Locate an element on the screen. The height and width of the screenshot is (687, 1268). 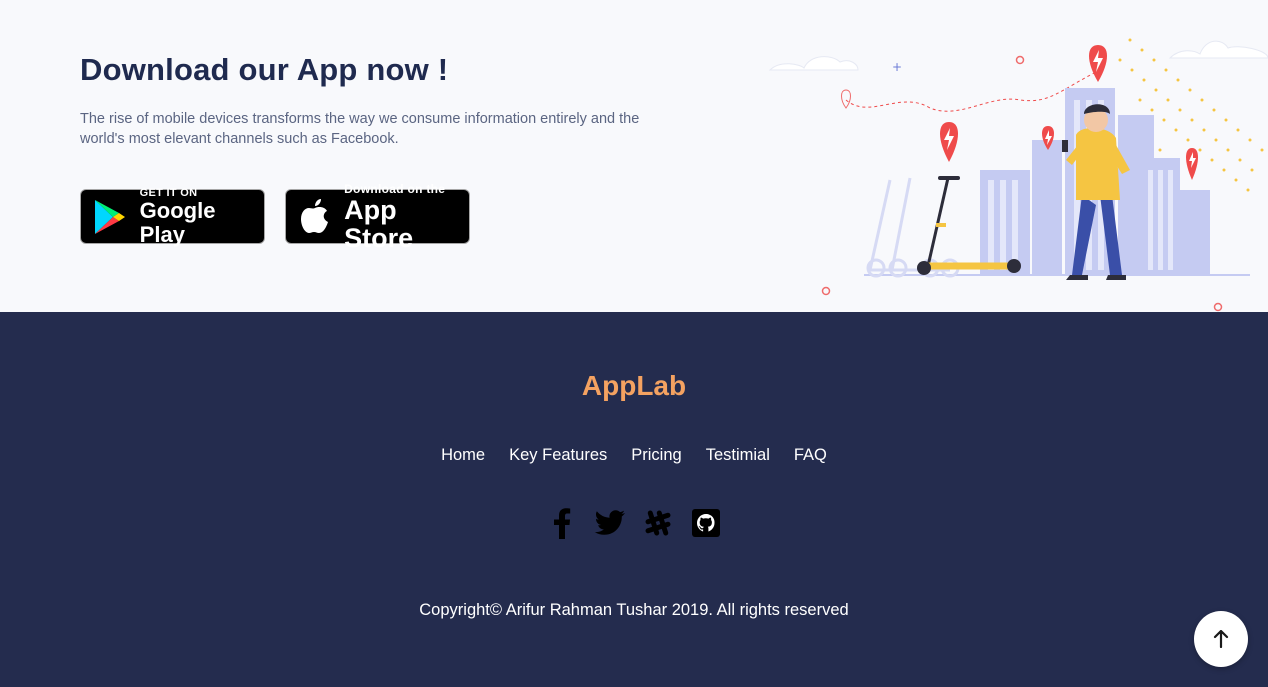
footer-nav-home: Home is located at coordinates (463, 455).